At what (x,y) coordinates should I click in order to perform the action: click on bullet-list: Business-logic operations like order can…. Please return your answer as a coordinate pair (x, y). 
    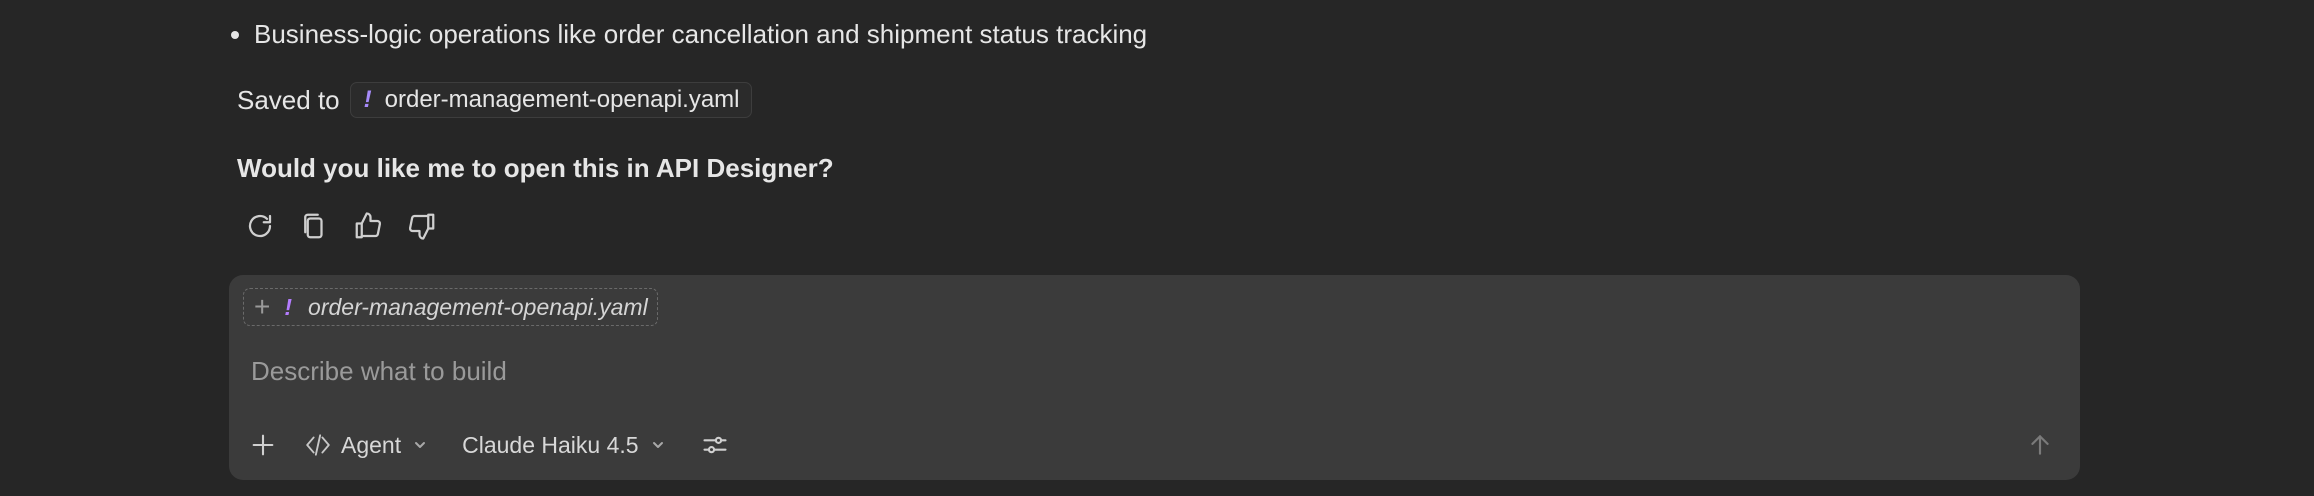
    Looking at the image, I should click on (689, 34).